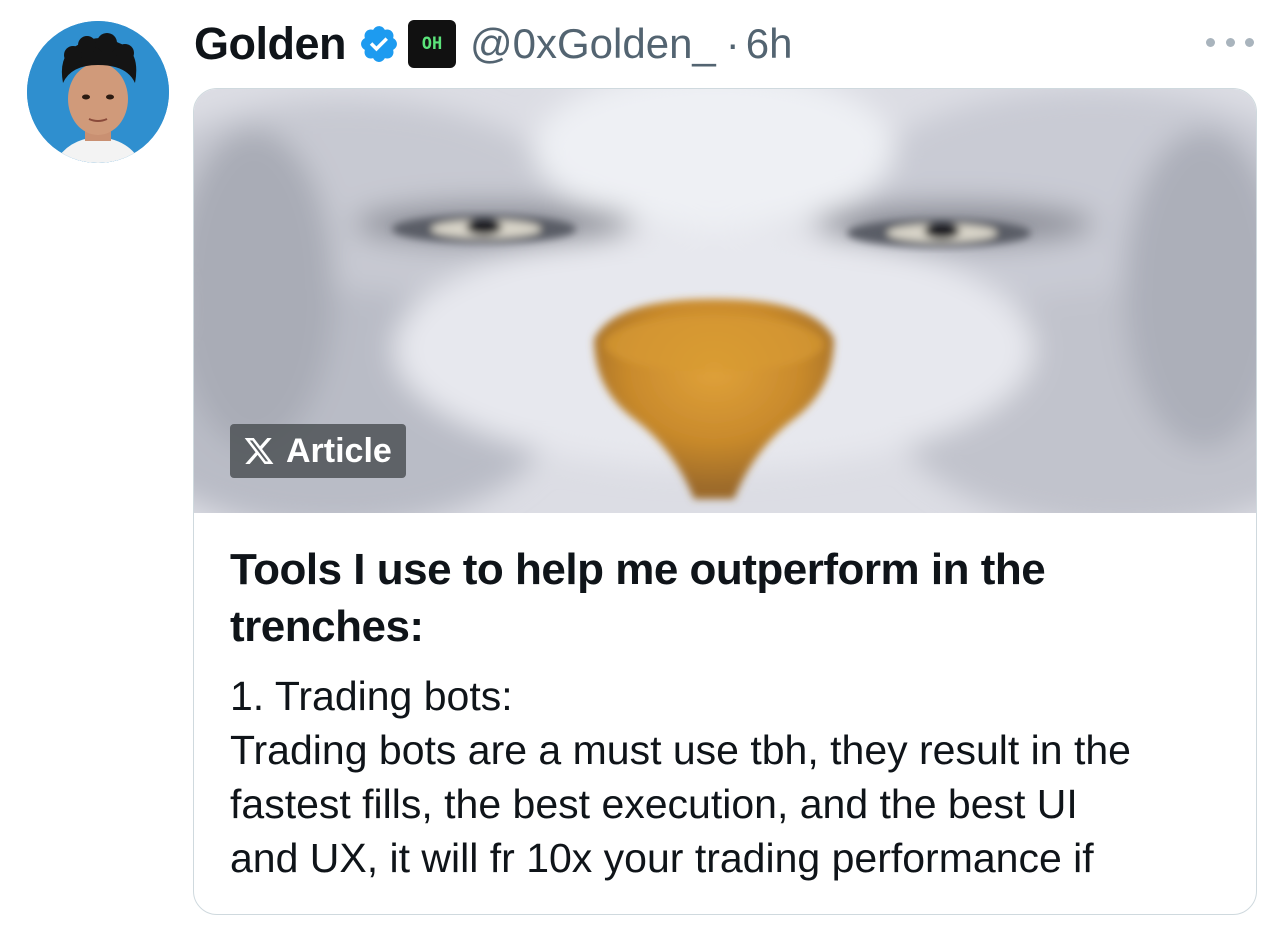 Image resolution: width=1284 pixels, height=925 pixels. I want to click on article-tag: Article, so click(318, 451).